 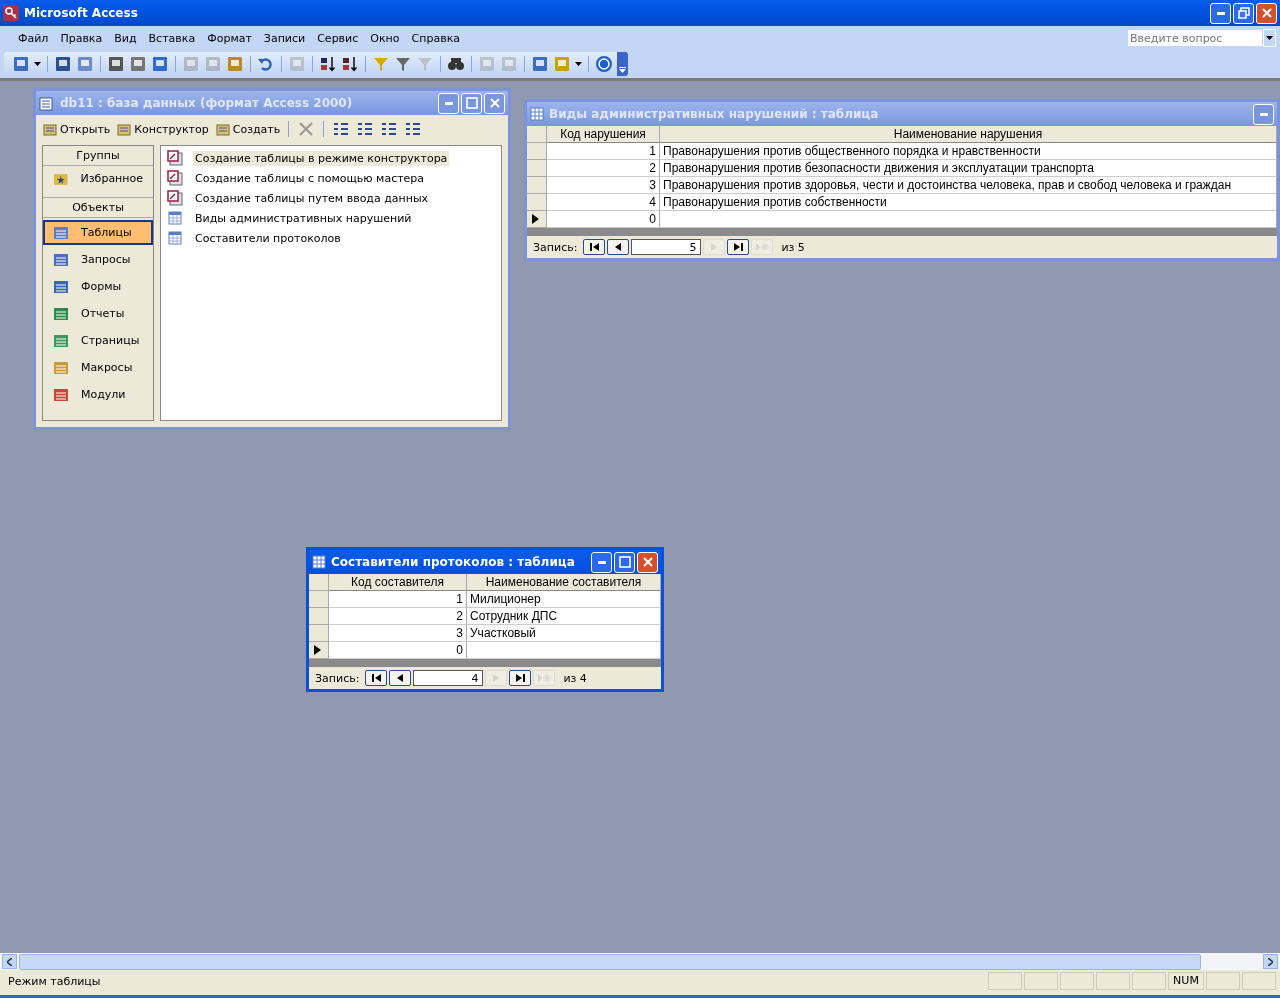 I want to click on column-header: Наименование составителя, so click(x=564, y=582).